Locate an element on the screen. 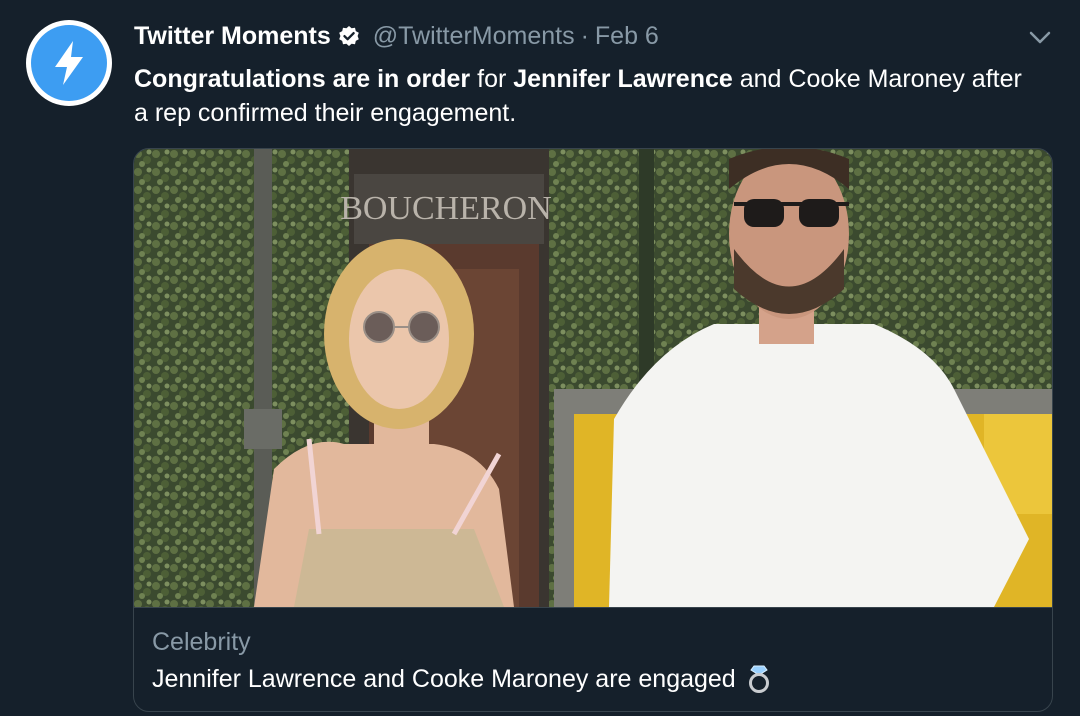  author-handle: @TwitterMoments is located at coordinates (474, 36).